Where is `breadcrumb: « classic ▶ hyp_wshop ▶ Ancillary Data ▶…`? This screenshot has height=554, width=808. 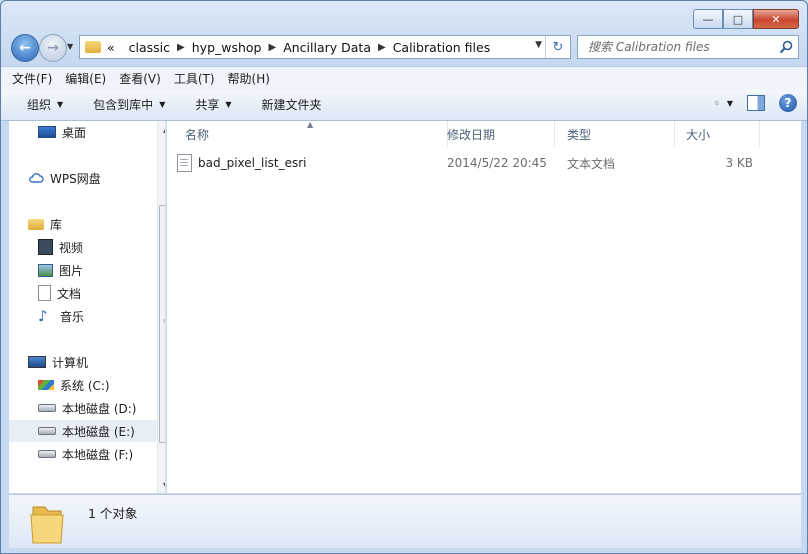 breadcrumb: « classic ▶ hyp_wshop ▶ Ancillary Data ▶… is located at coordinates (298, 47).